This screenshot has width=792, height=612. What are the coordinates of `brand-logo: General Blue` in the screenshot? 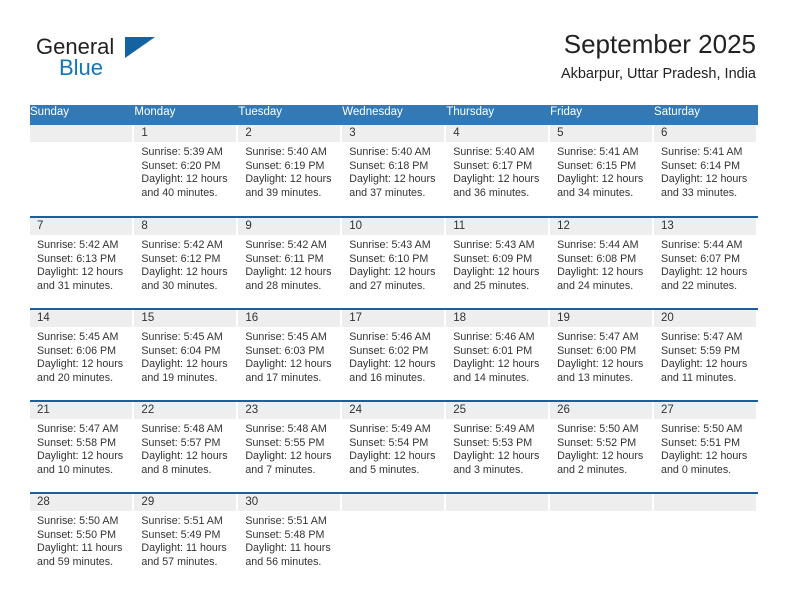 It's located at (136, 62).